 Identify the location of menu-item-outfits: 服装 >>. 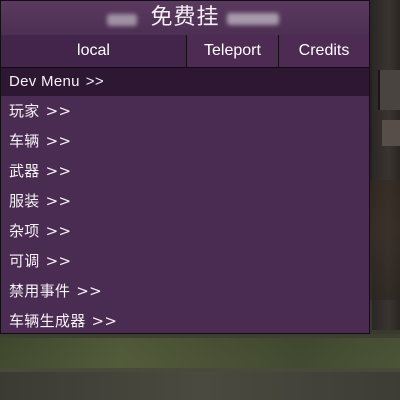
(185, 201).